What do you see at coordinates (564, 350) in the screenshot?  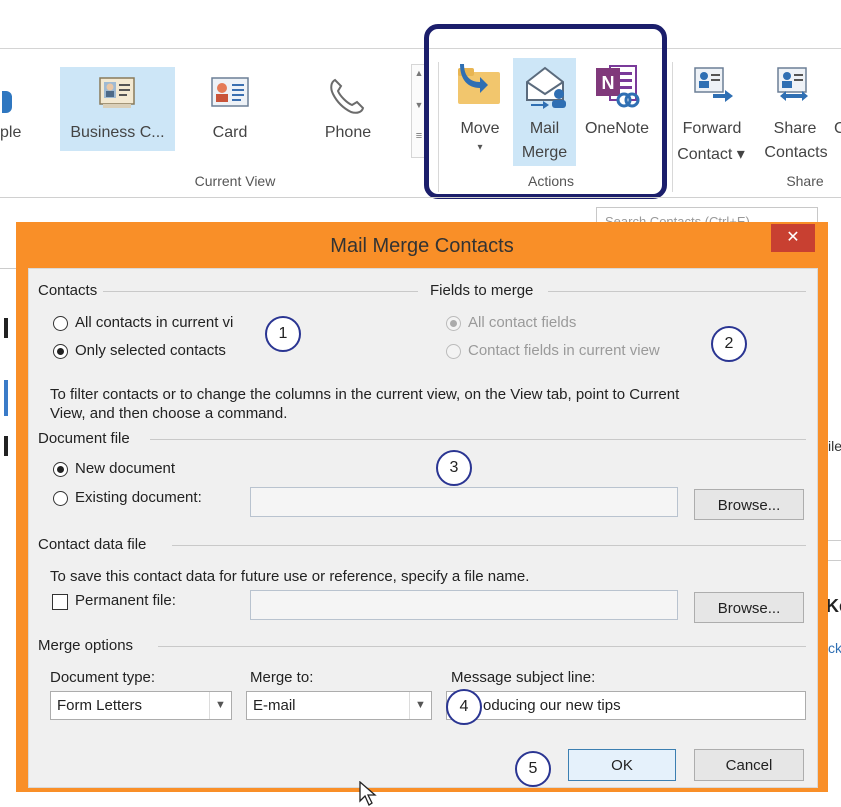 I see `radio-label-contact-fields-current-view: Contact fields in current view` at bounding box center [564, 350].